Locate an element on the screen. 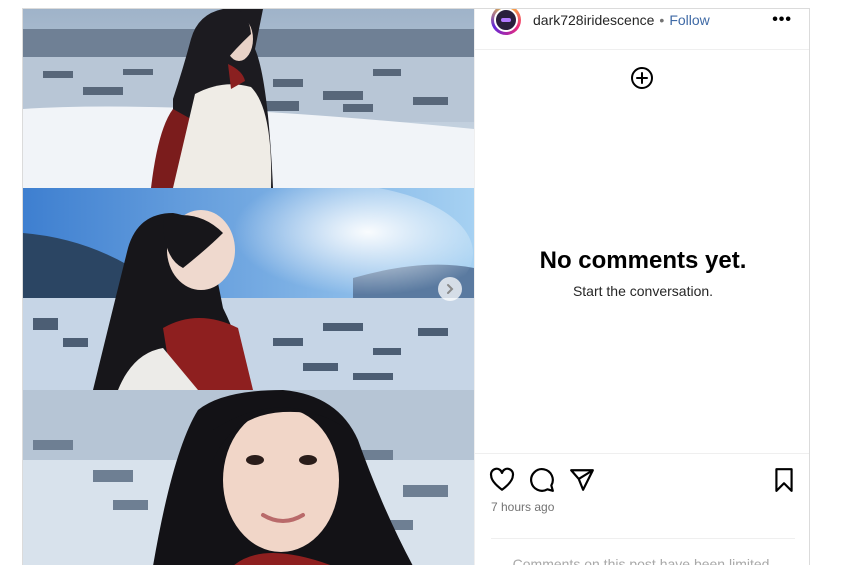  avatar is located at coordinates (506, 22).